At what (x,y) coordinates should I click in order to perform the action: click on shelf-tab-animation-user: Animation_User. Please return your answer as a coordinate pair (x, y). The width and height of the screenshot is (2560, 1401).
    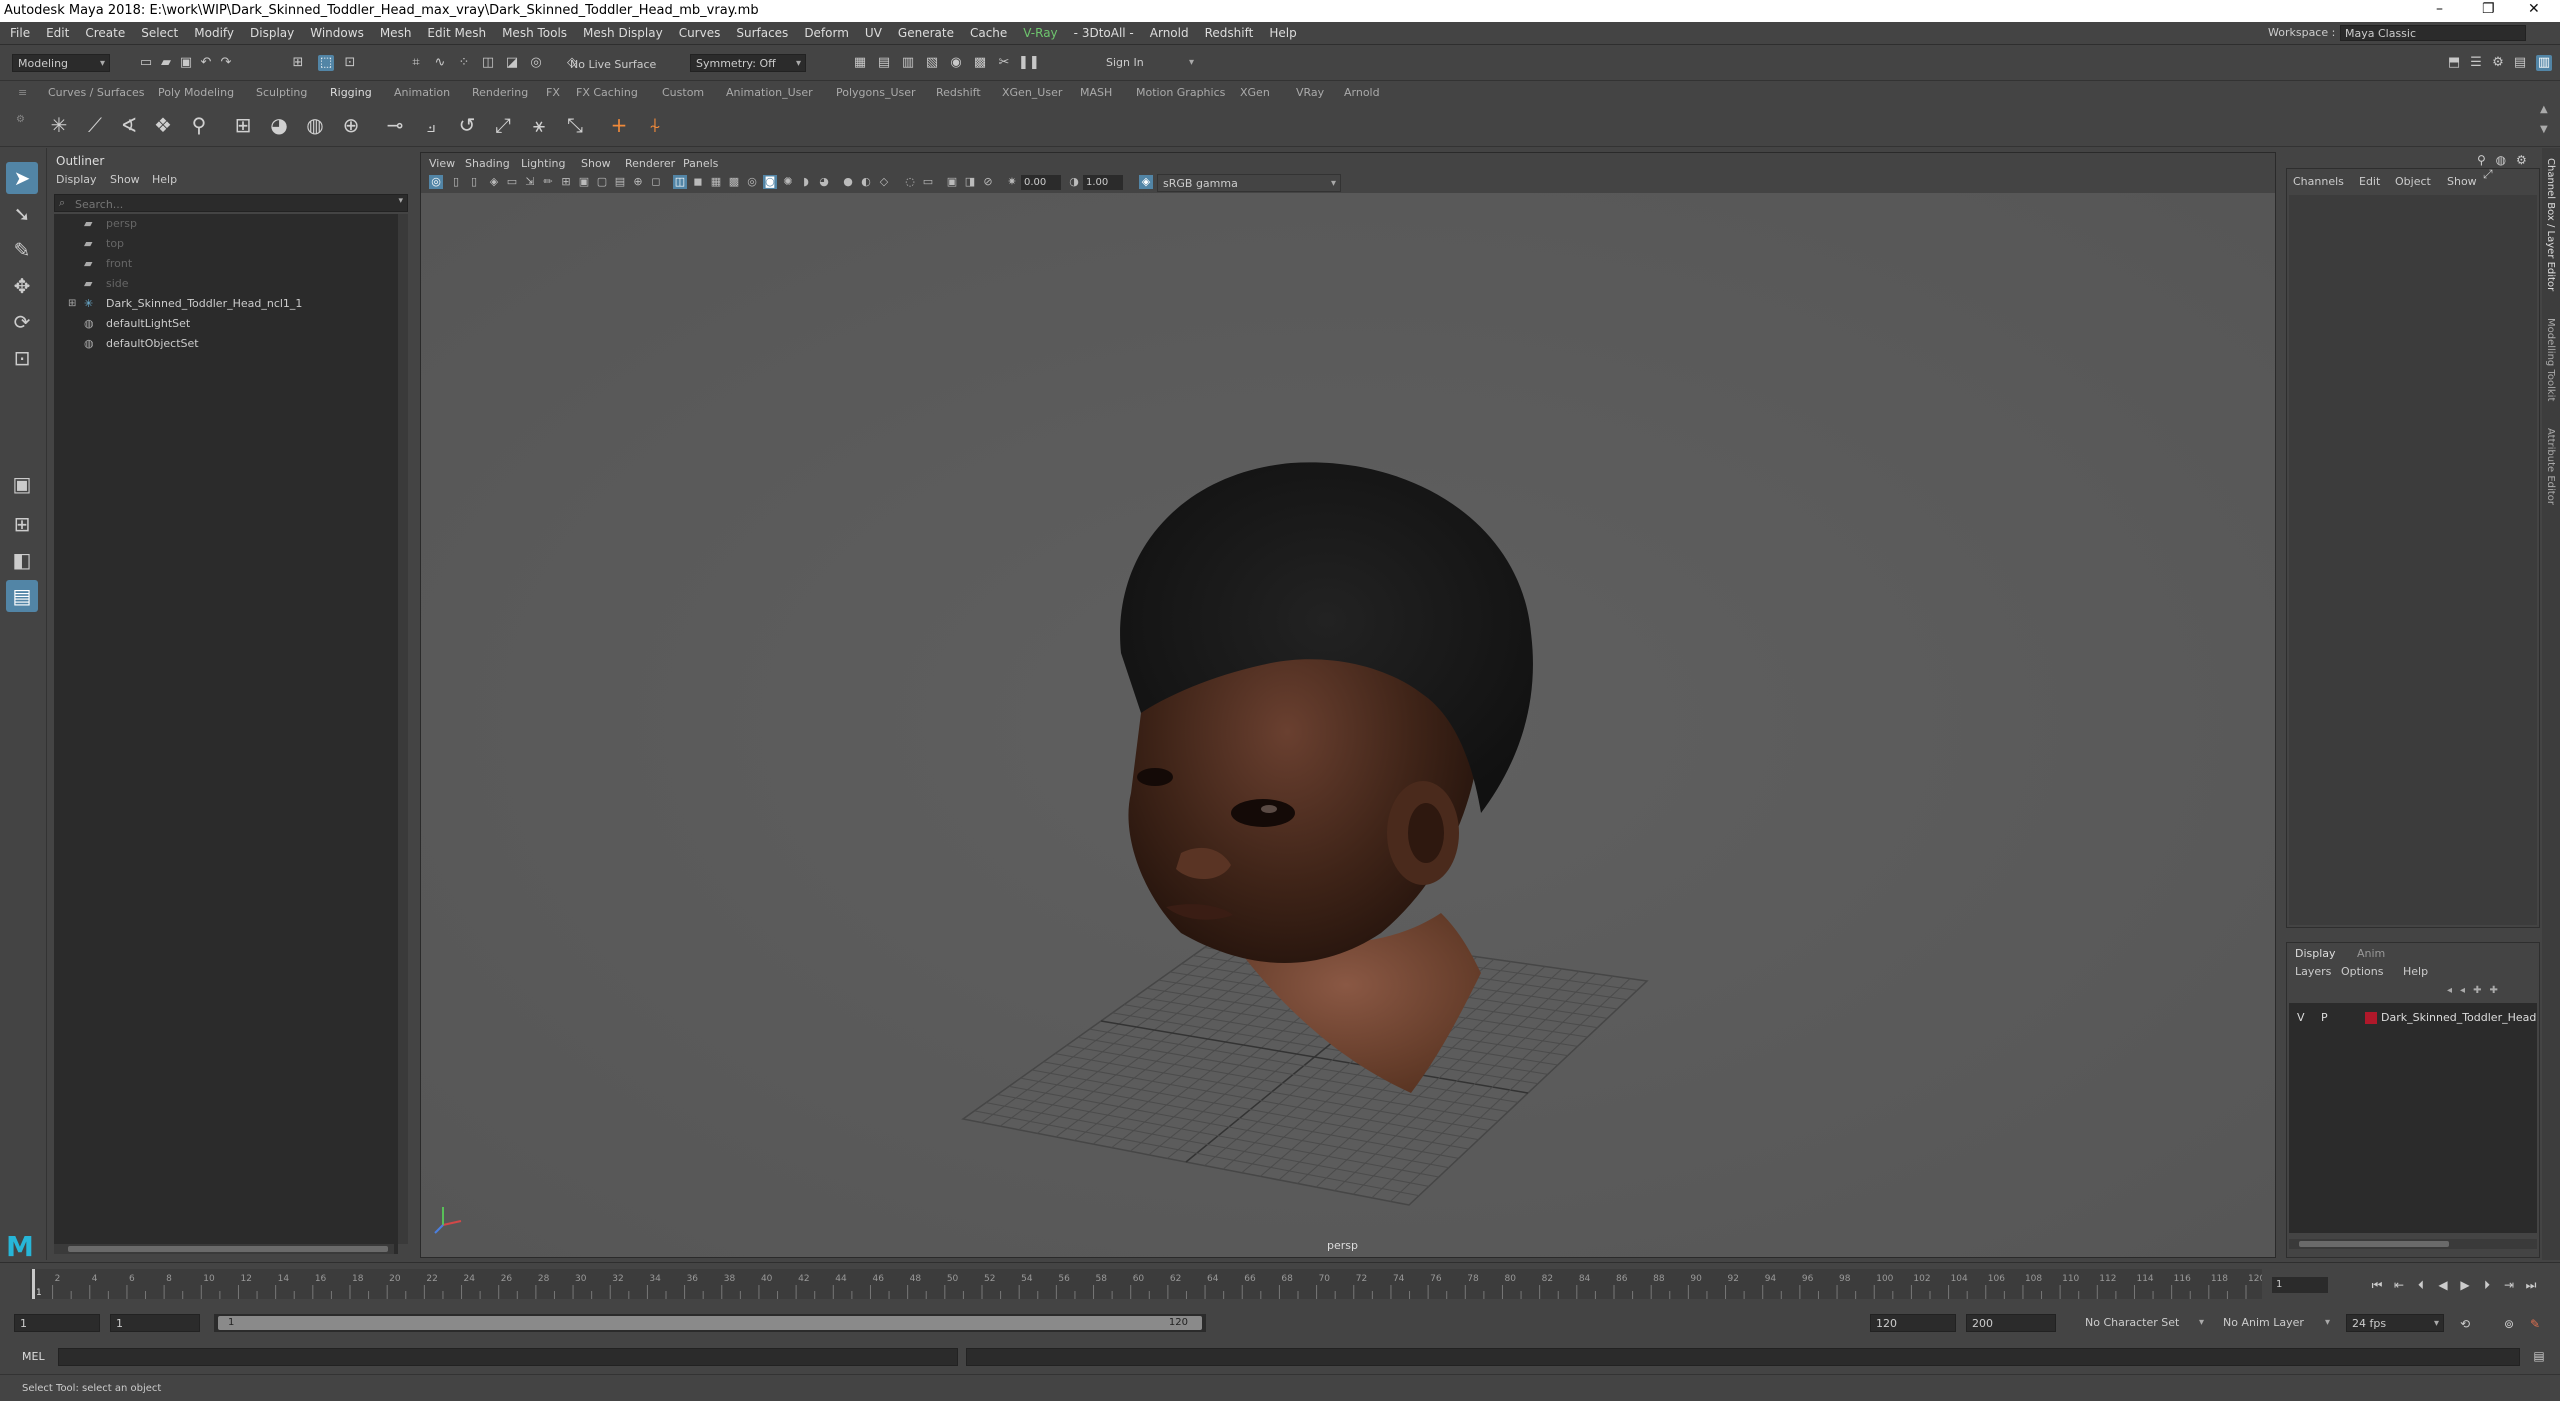
    Looking at the image, I should click on (769, 92).